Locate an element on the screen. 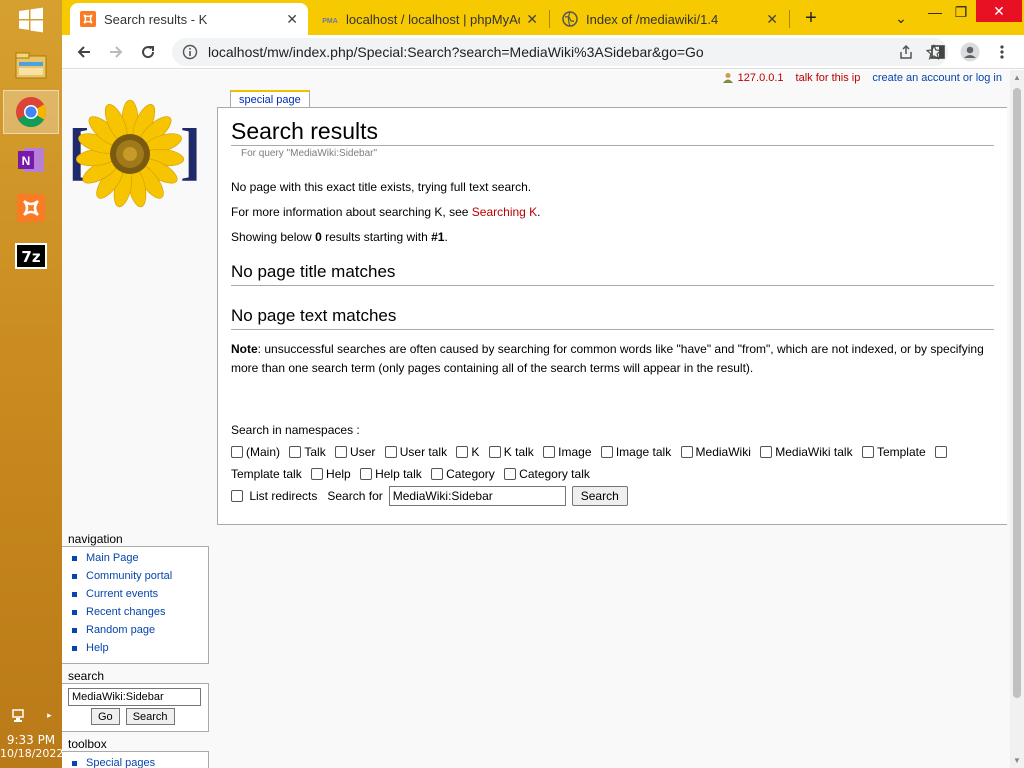  list-redirects-checkbox: List redirects is located at coordinates (274, 496).